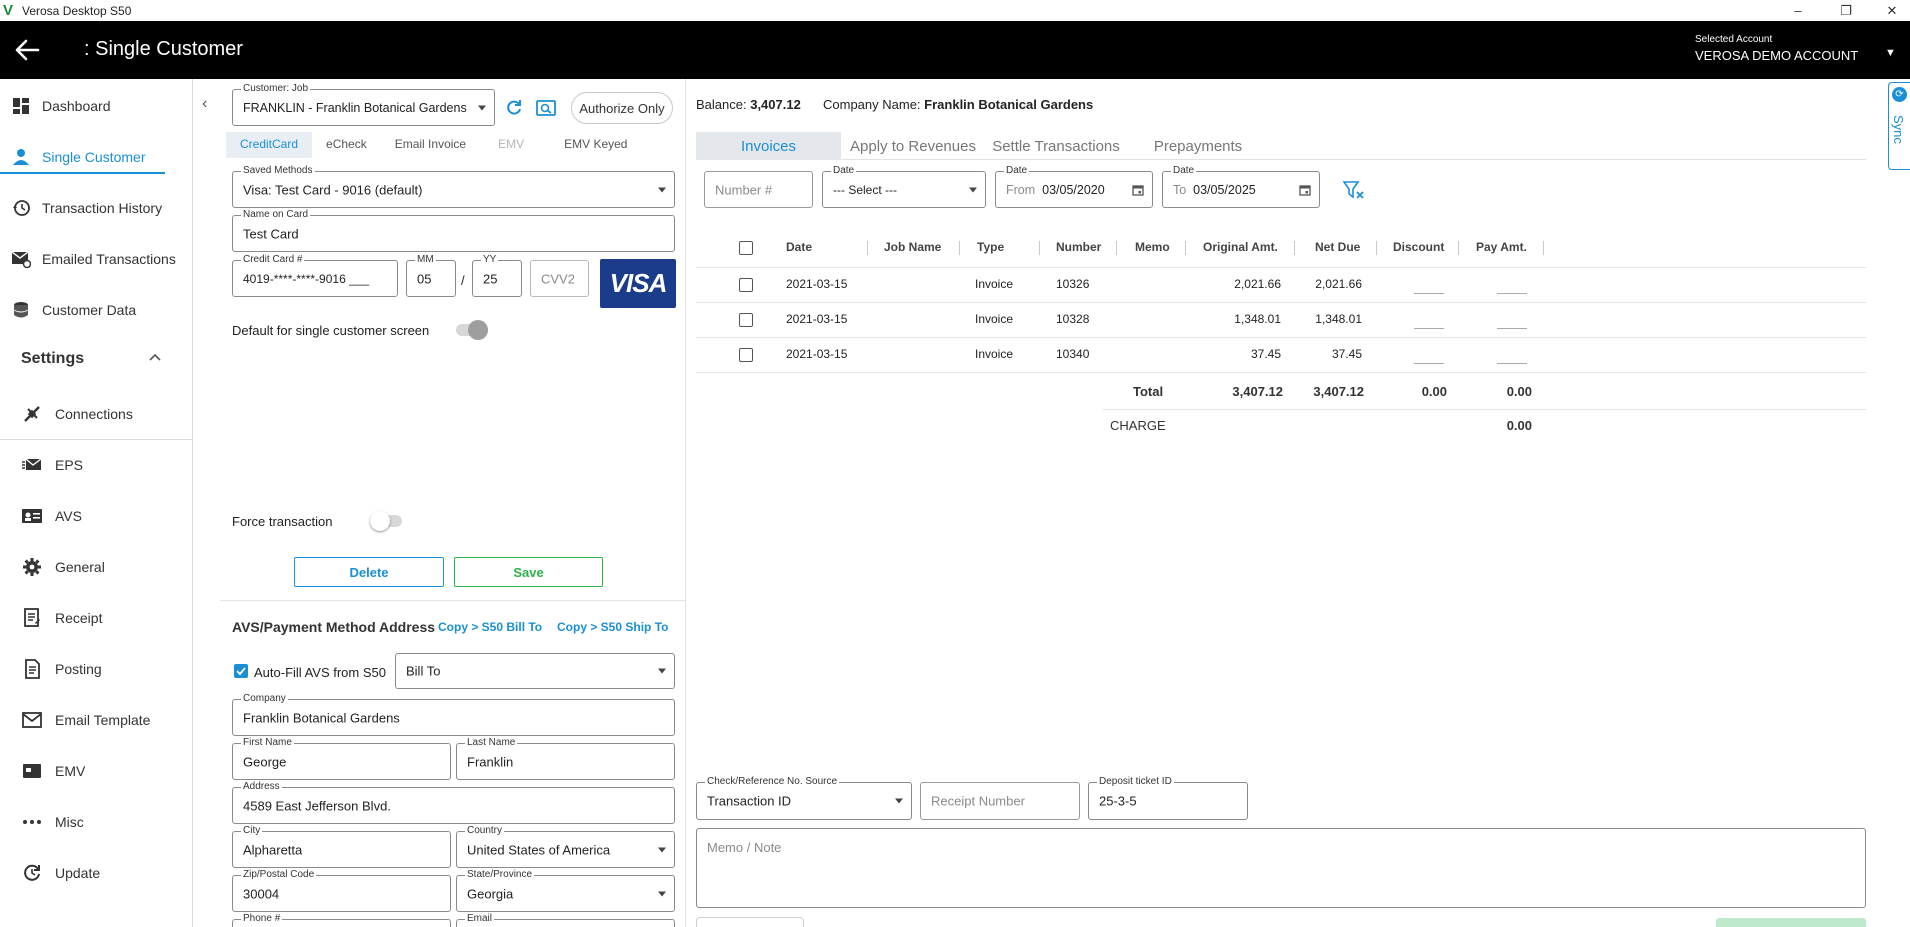  I want to click on process-payment-button, so click(1791, 922).